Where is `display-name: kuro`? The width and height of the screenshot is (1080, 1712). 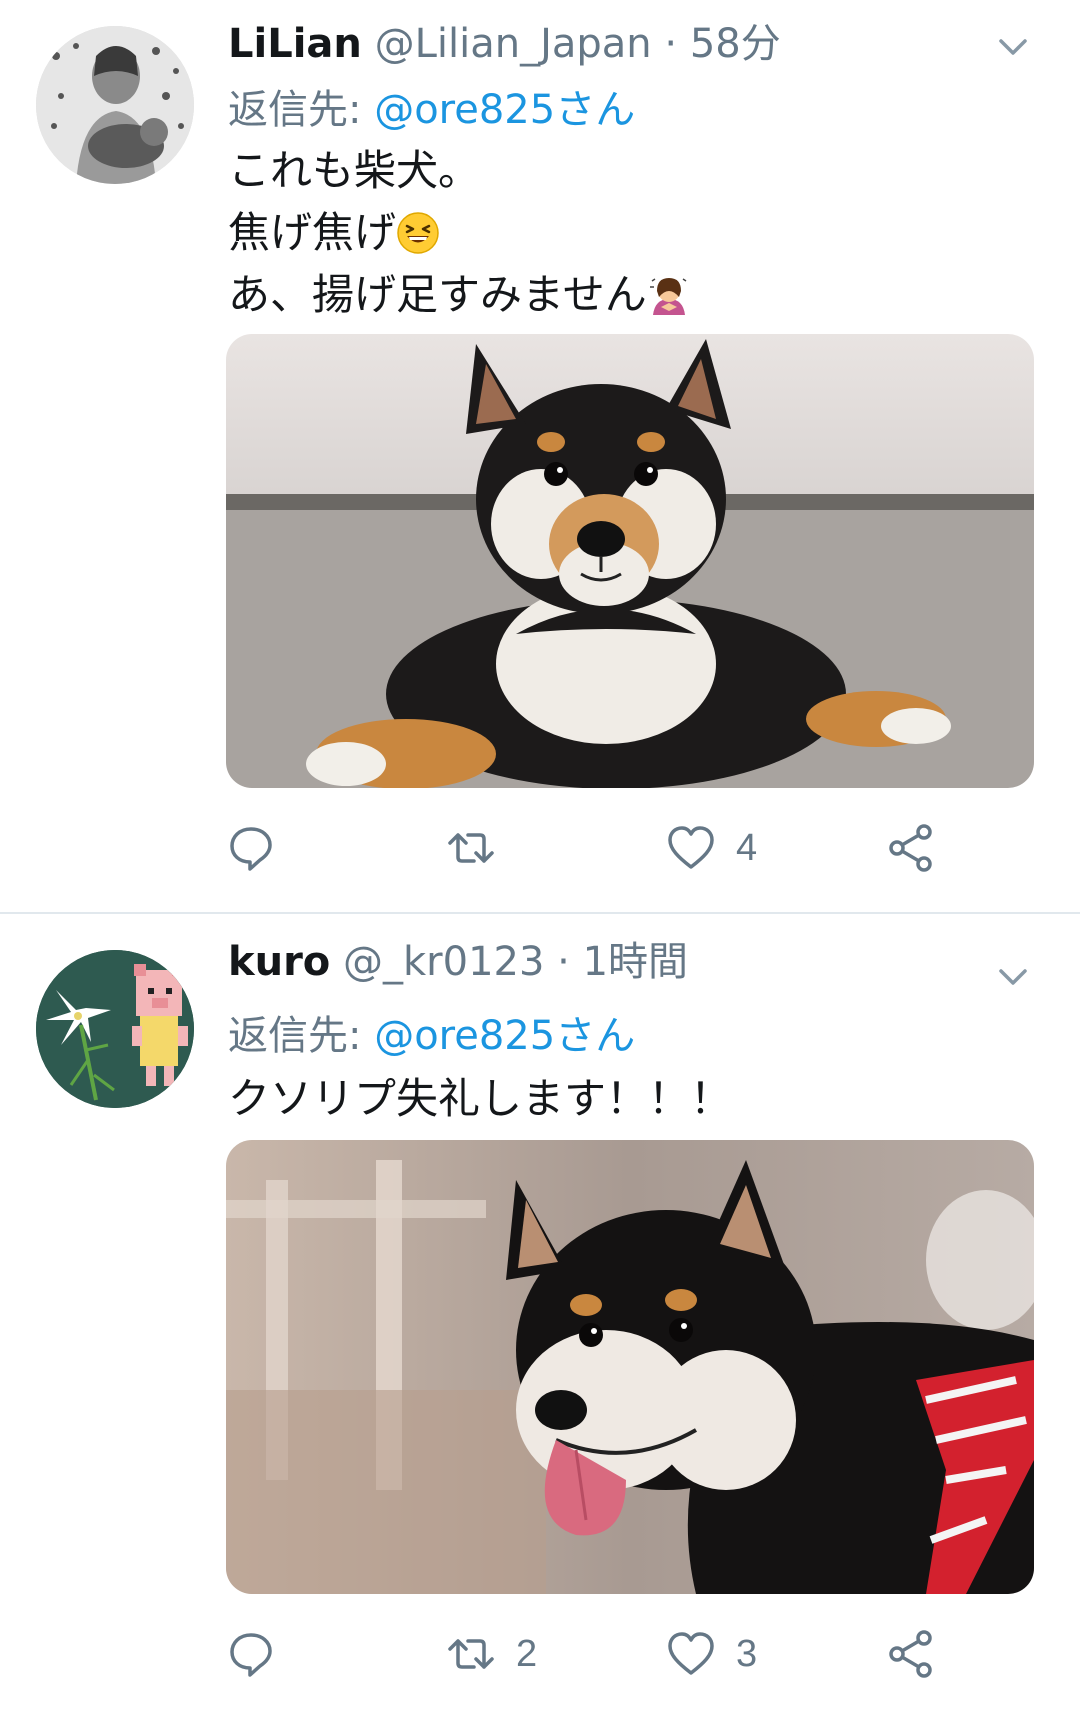 display-name: kuro is located at coordinates (279, 962).